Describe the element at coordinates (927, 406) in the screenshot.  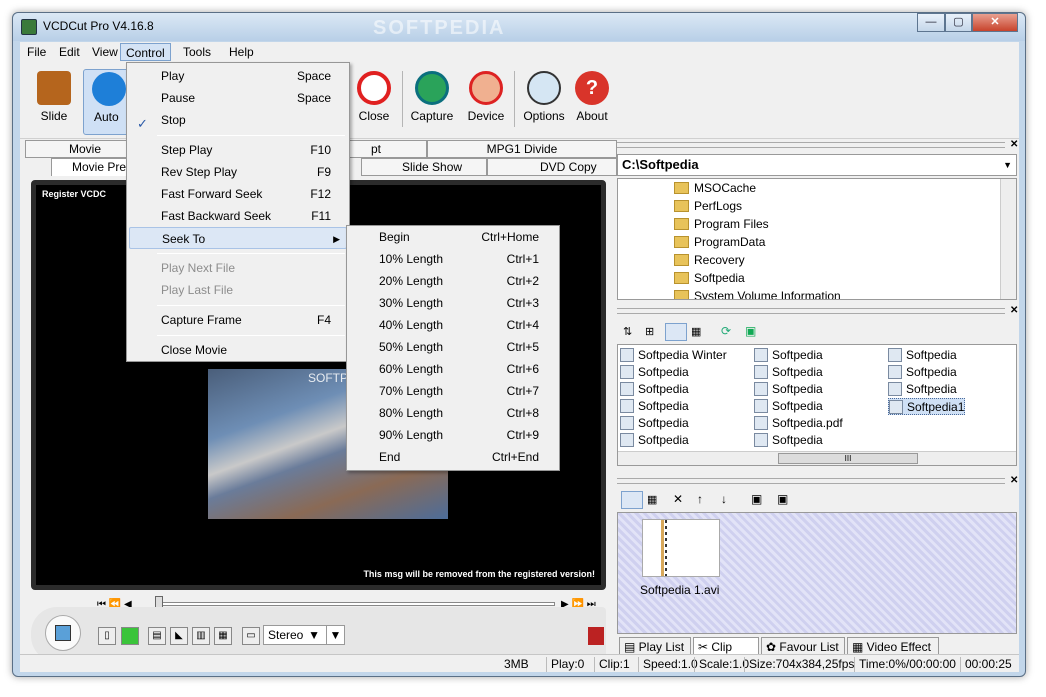
I see `list-item: Softpedia1` at that location.